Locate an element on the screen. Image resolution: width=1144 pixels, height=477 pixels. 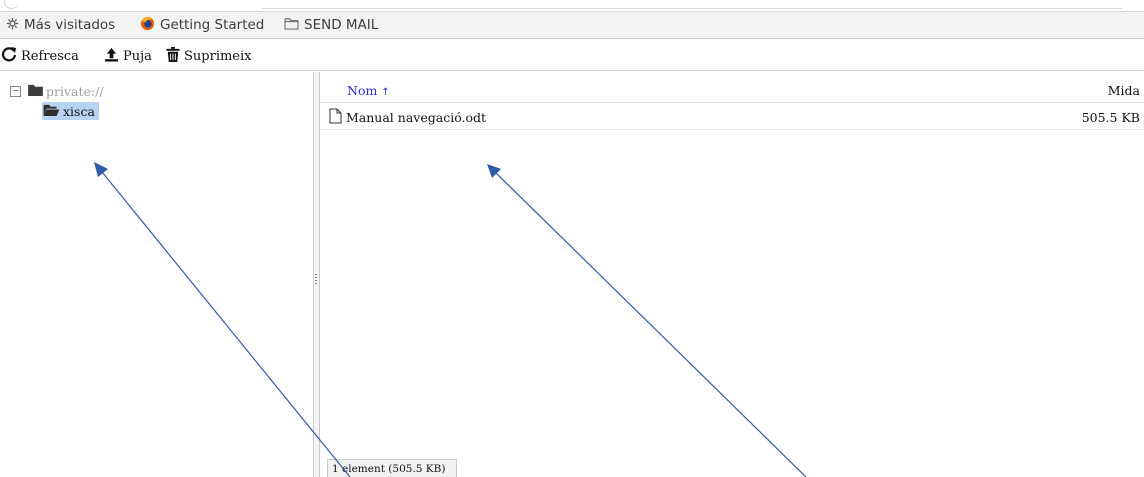
file-list-header: Nom ↑ Mida is located at coordinates (732, 87).